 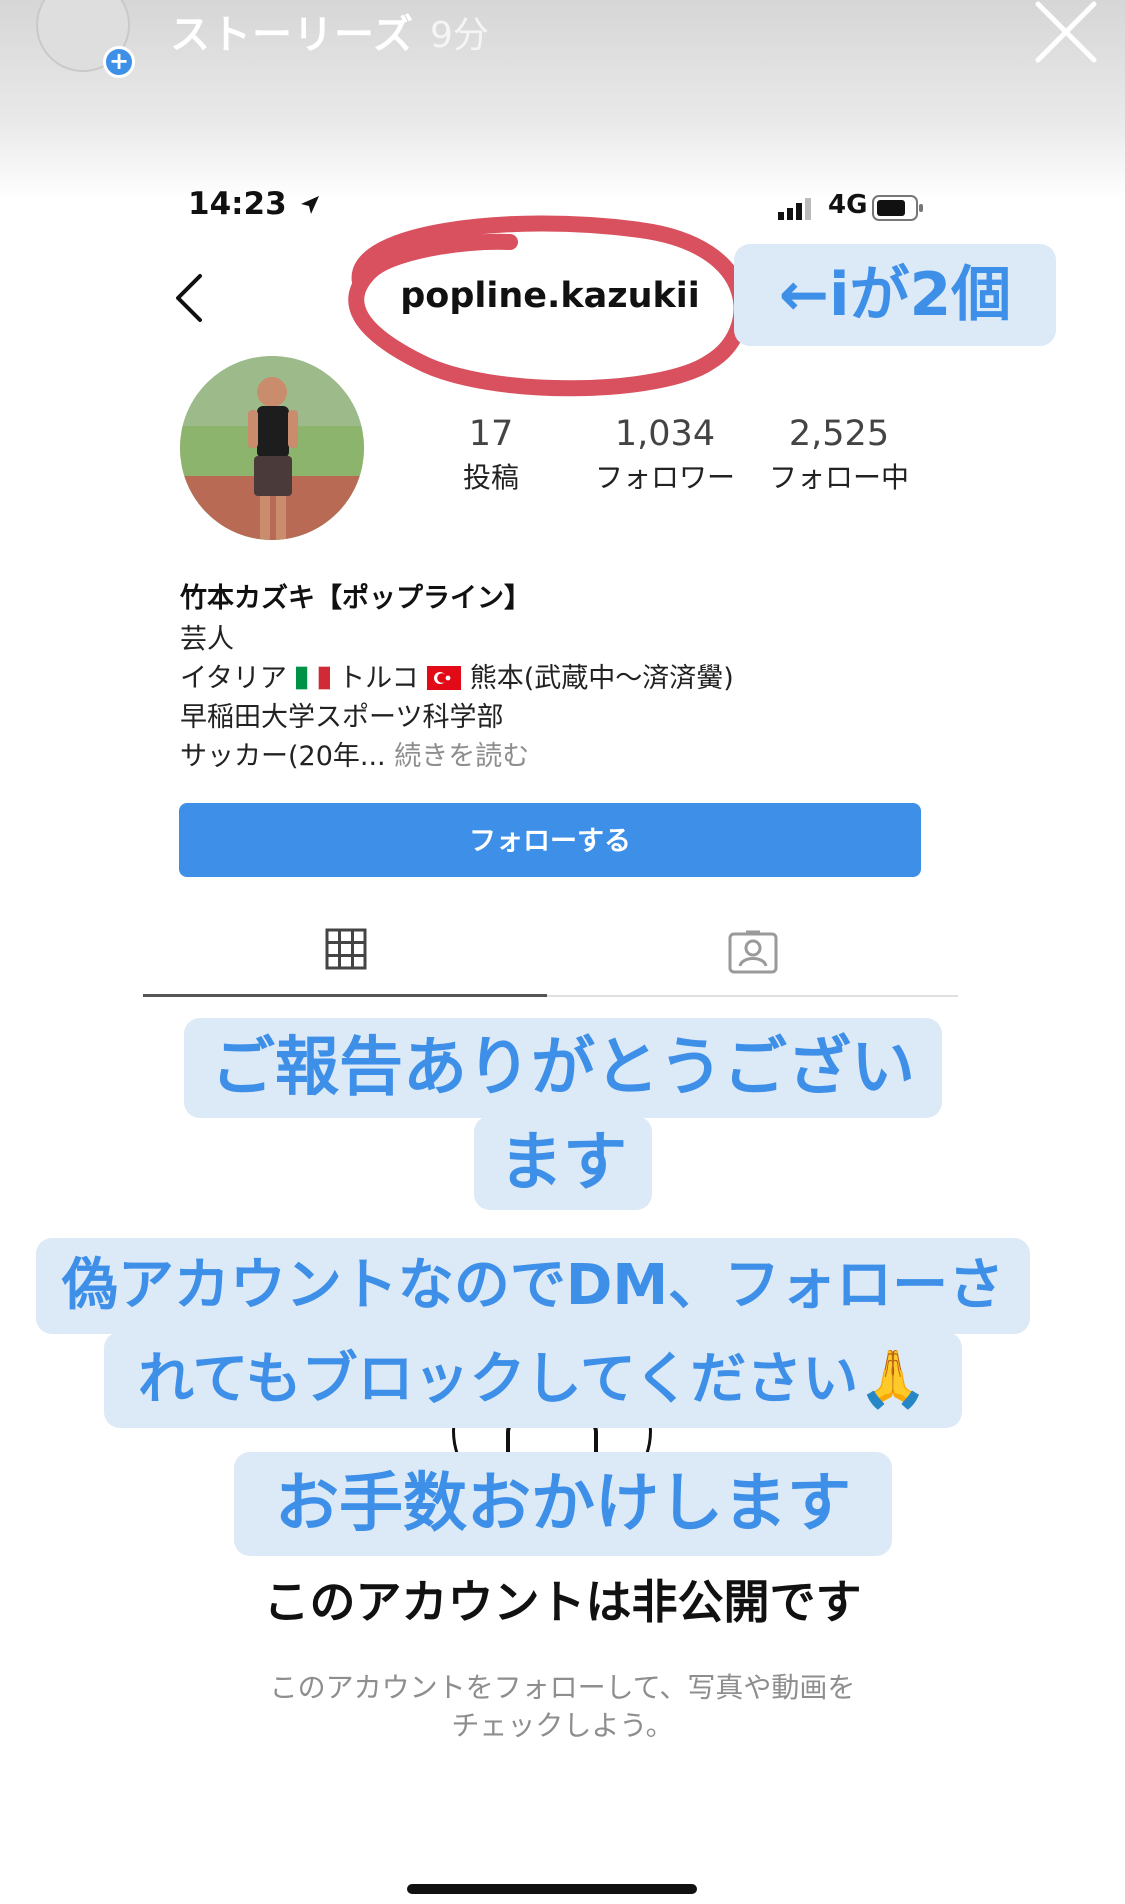 I want to click on arrow-note-sticker: ←iが2個, so click(x=895, y=295).